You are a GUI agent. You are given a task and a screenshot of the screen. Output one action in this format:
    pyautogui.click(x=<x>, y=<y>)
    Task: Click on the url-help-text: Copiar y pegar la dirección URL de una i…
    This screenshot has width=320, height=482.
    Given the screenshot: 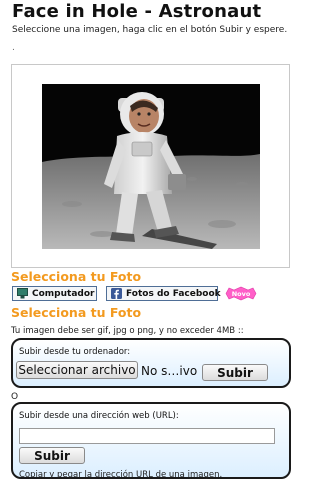 What is the action you would take?
    pyautogui.click(x=121, y=475)
    